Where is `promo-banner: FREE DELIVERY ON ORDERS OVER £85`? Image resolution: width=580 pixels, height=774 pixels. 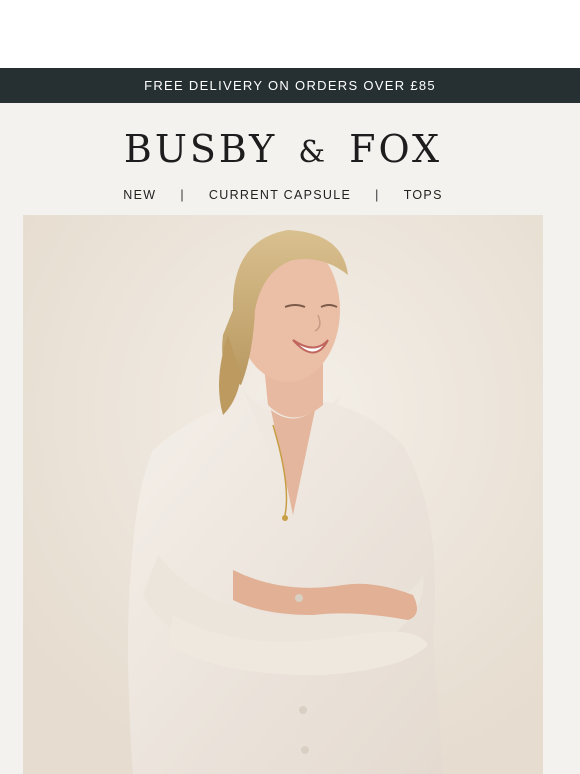 promo-banner: FREE DELIVERY ON ORDERS OVER £85 is located at coordinates (290, 85).